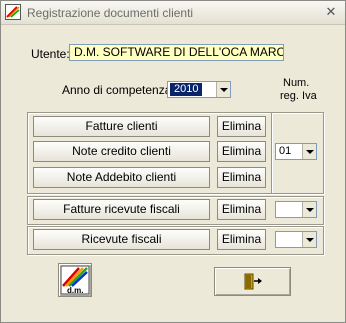  Describe the element at coordinates (285, 151) in the screenshot. I see `reg-iva-value-1: 01` at that location.